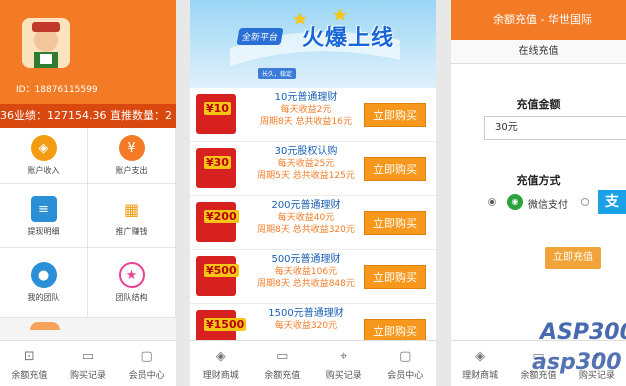  I want to click on profile-header: ID：18876115599, so click(88, 52).